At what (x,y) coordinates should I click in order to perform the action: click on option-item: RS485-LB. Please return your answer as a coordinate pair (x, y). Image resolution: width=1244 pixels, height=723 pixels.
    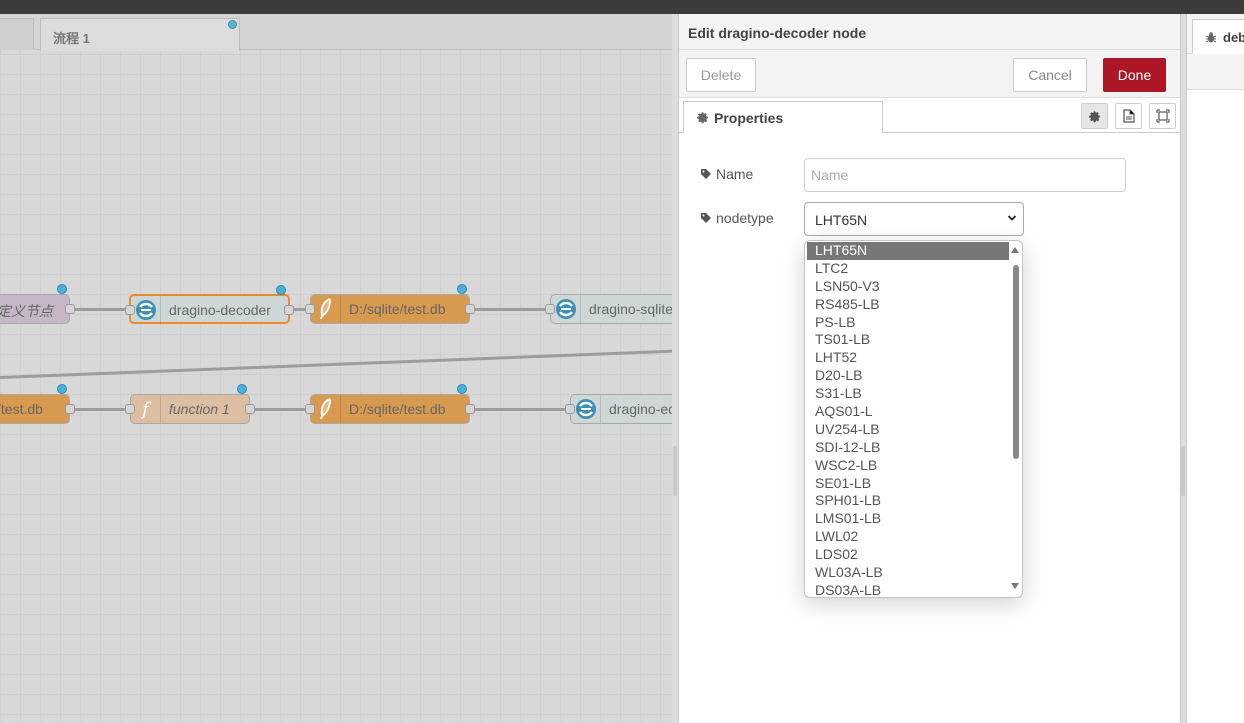
    Looking at the image, I should click on (908, 305).